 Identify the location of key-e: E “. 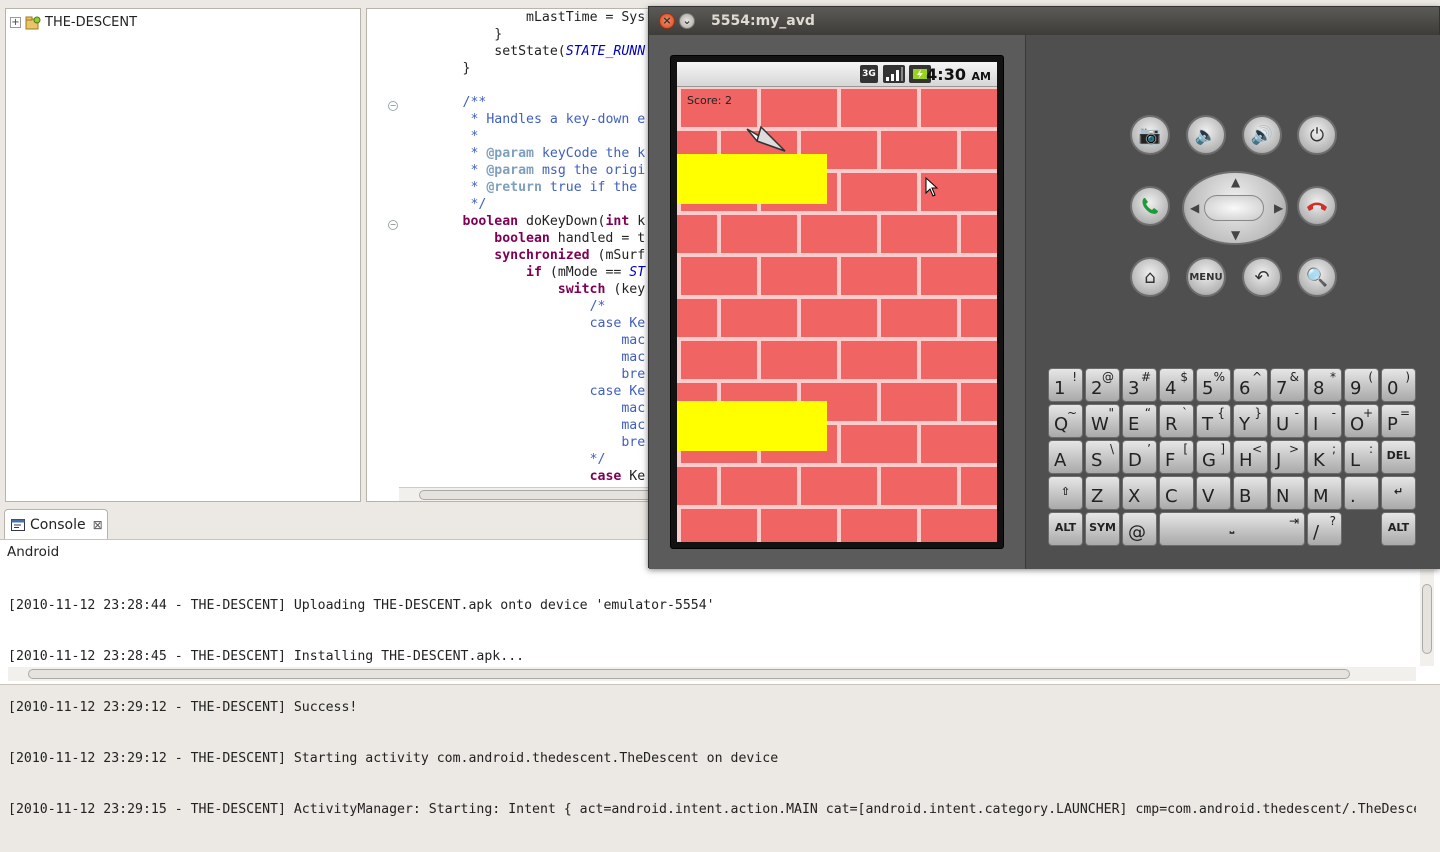
(1139, 421).